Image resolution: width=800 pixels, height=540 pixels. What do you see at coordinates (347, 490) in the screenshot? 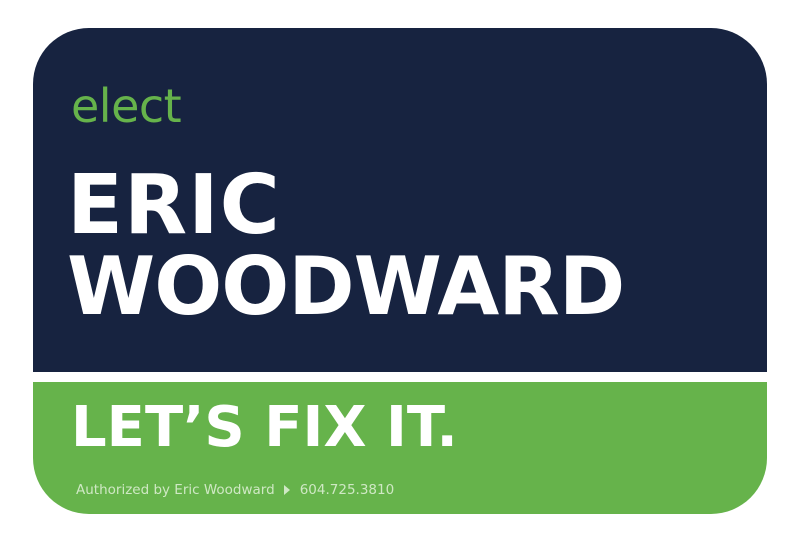
I see `phone-number: 604.725.3810` at bounding box center [347, 490].